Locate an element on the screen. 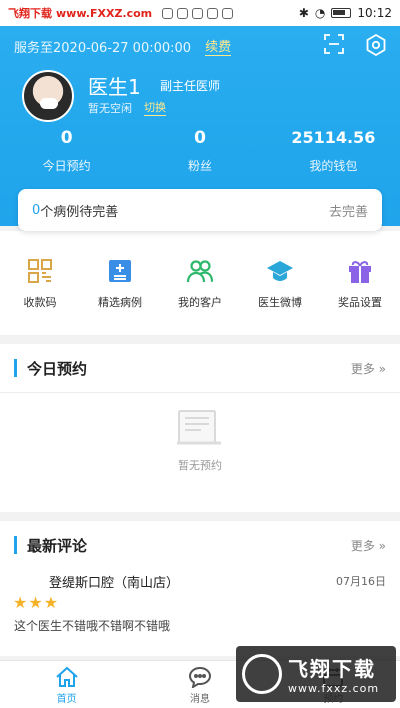 The height and width of the screenshot is (708, 400). status-right: ✱ ◔ 10:12 is located at coordinates (345, 13).